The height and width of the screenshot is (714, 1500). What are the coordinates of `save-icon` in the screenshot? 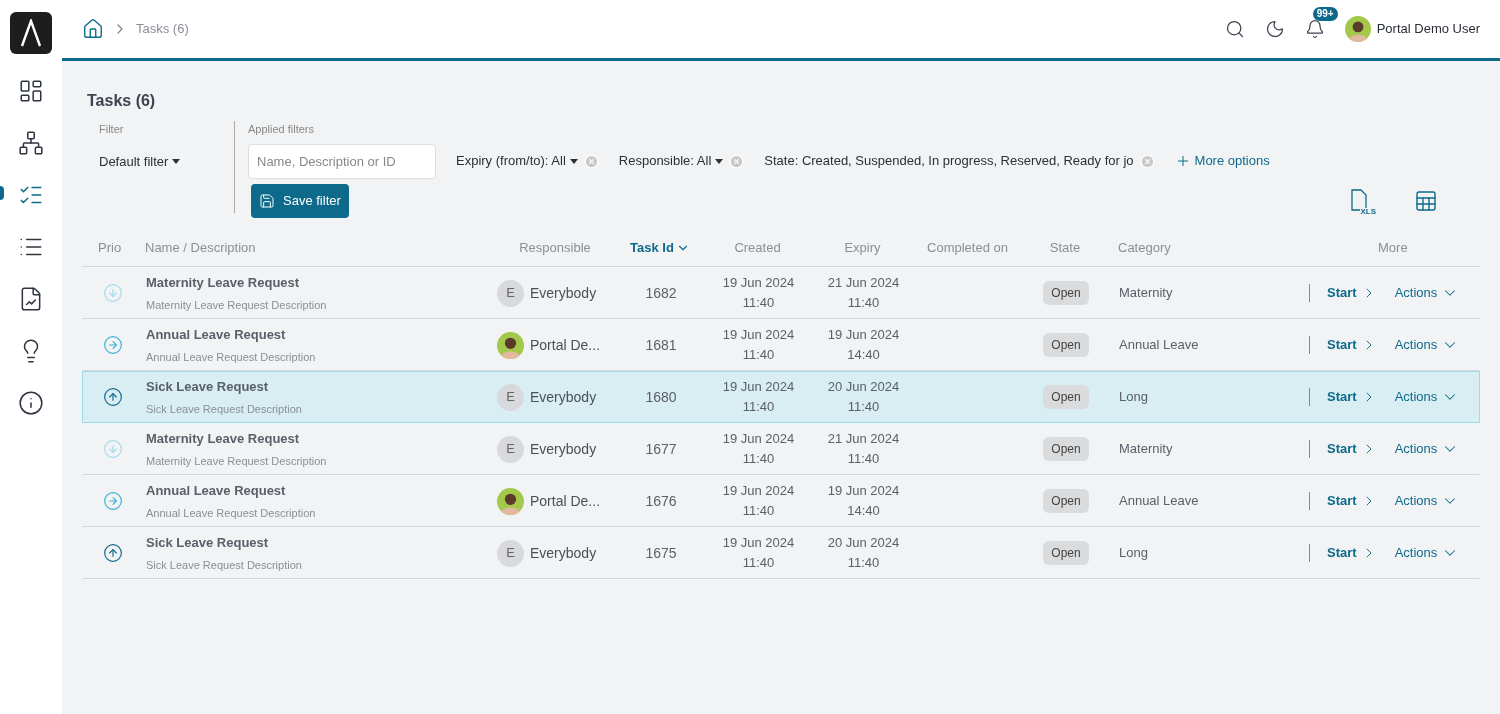 It's located at (267, 200).